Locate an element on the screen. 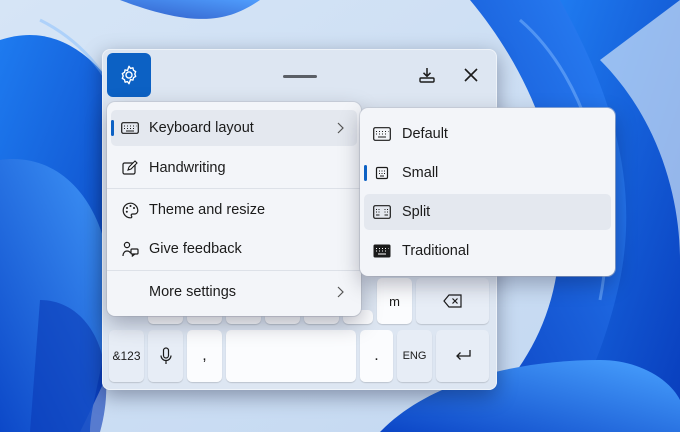  keyboard-layout-submenu: Default Small Split Traditional is located at coordinates (487, 192).